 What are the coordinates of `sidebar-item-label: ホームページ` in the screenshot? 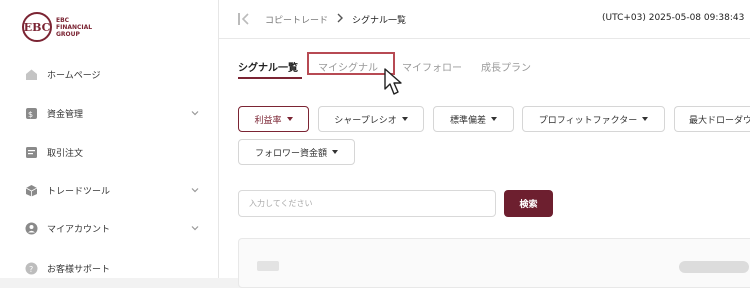 It's located at (74, 75).